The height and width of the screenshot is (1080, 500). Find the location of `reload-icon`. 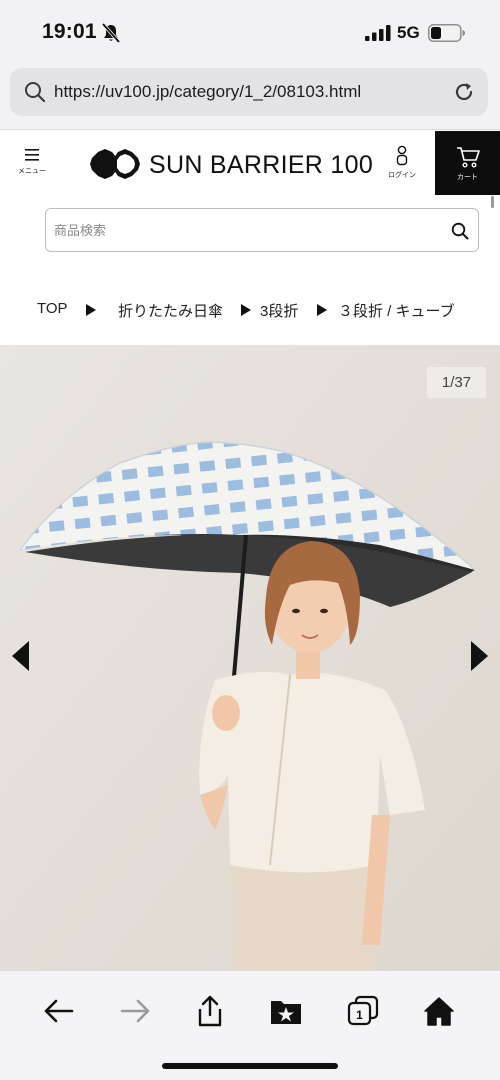

reload-icon is located at coordinates (464, 92).